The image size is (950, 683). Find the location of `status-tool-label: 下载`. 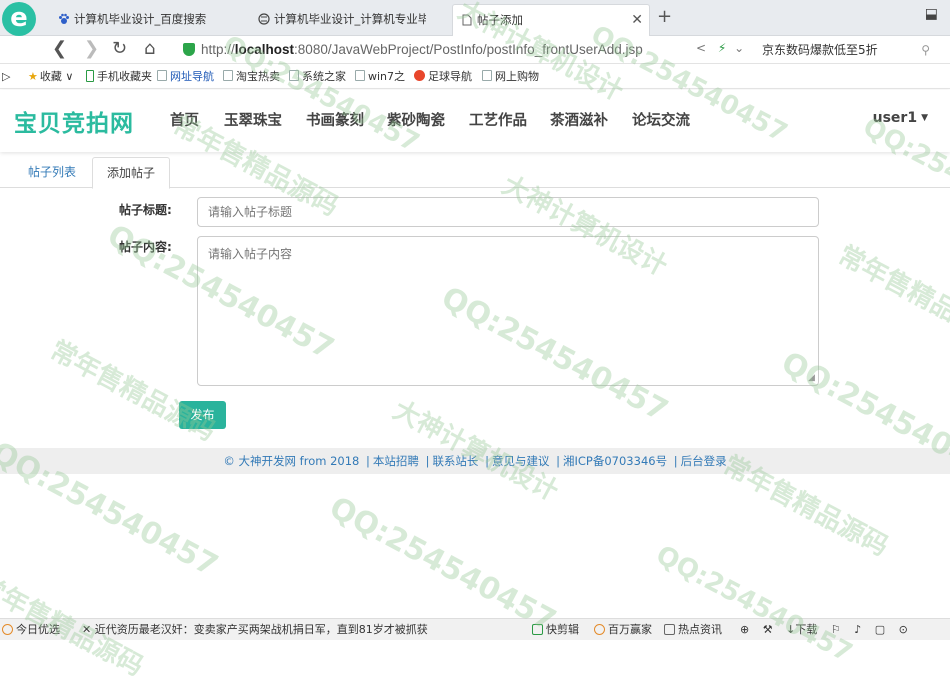

status-tool-label: 下载 is located at coordinates (806, 629).